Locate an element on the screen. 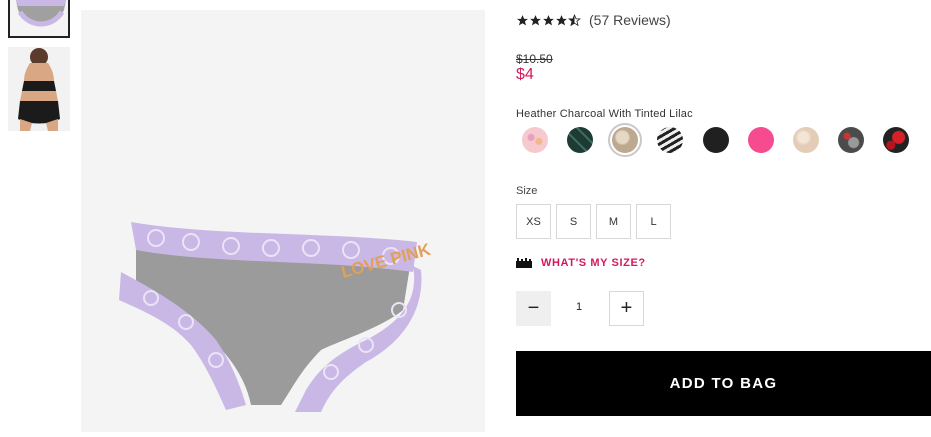 Image resolution: width=931 pixels, height=437 pixels. selected-color-name: Heather Charcoal With Tinted Lilac is located at coordinates (604, 114).